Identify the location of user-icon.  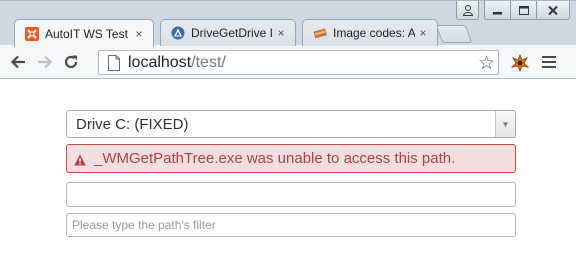
(467, 10).